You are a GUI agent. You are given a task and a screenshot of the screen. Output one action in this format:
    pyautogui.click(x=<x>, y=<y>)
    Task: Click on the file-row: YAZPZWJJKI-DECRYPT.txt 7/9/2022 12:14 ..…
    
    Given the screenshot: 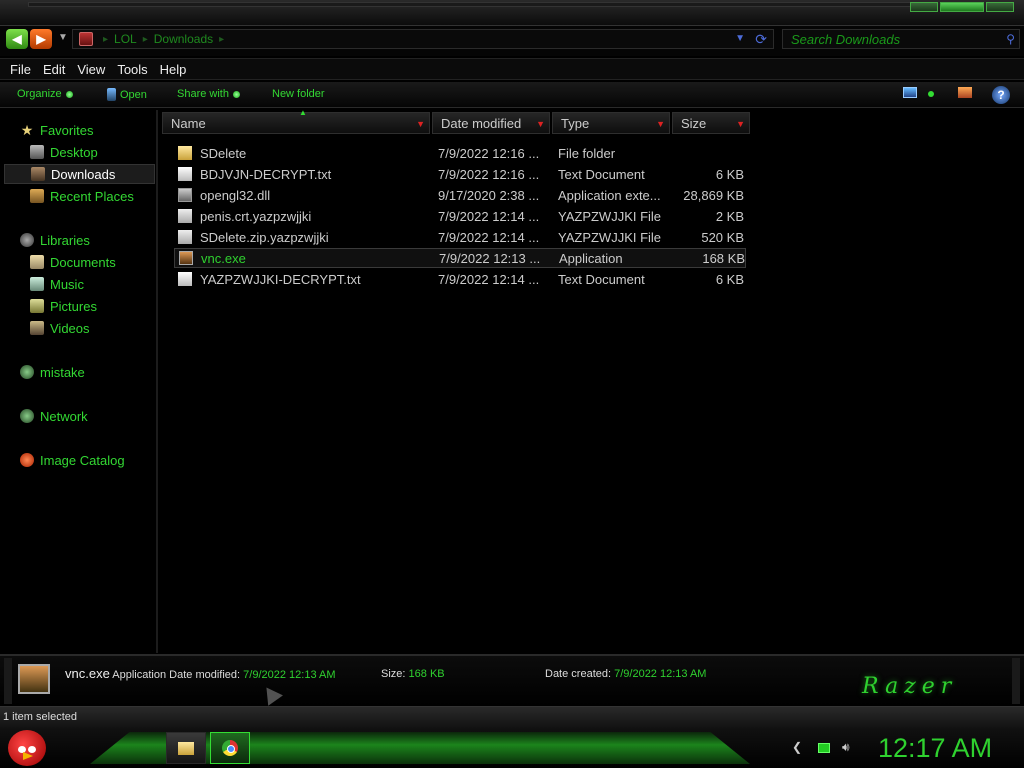 What is the action you would take?
    pyautogui.click(x=460, y=279)
    